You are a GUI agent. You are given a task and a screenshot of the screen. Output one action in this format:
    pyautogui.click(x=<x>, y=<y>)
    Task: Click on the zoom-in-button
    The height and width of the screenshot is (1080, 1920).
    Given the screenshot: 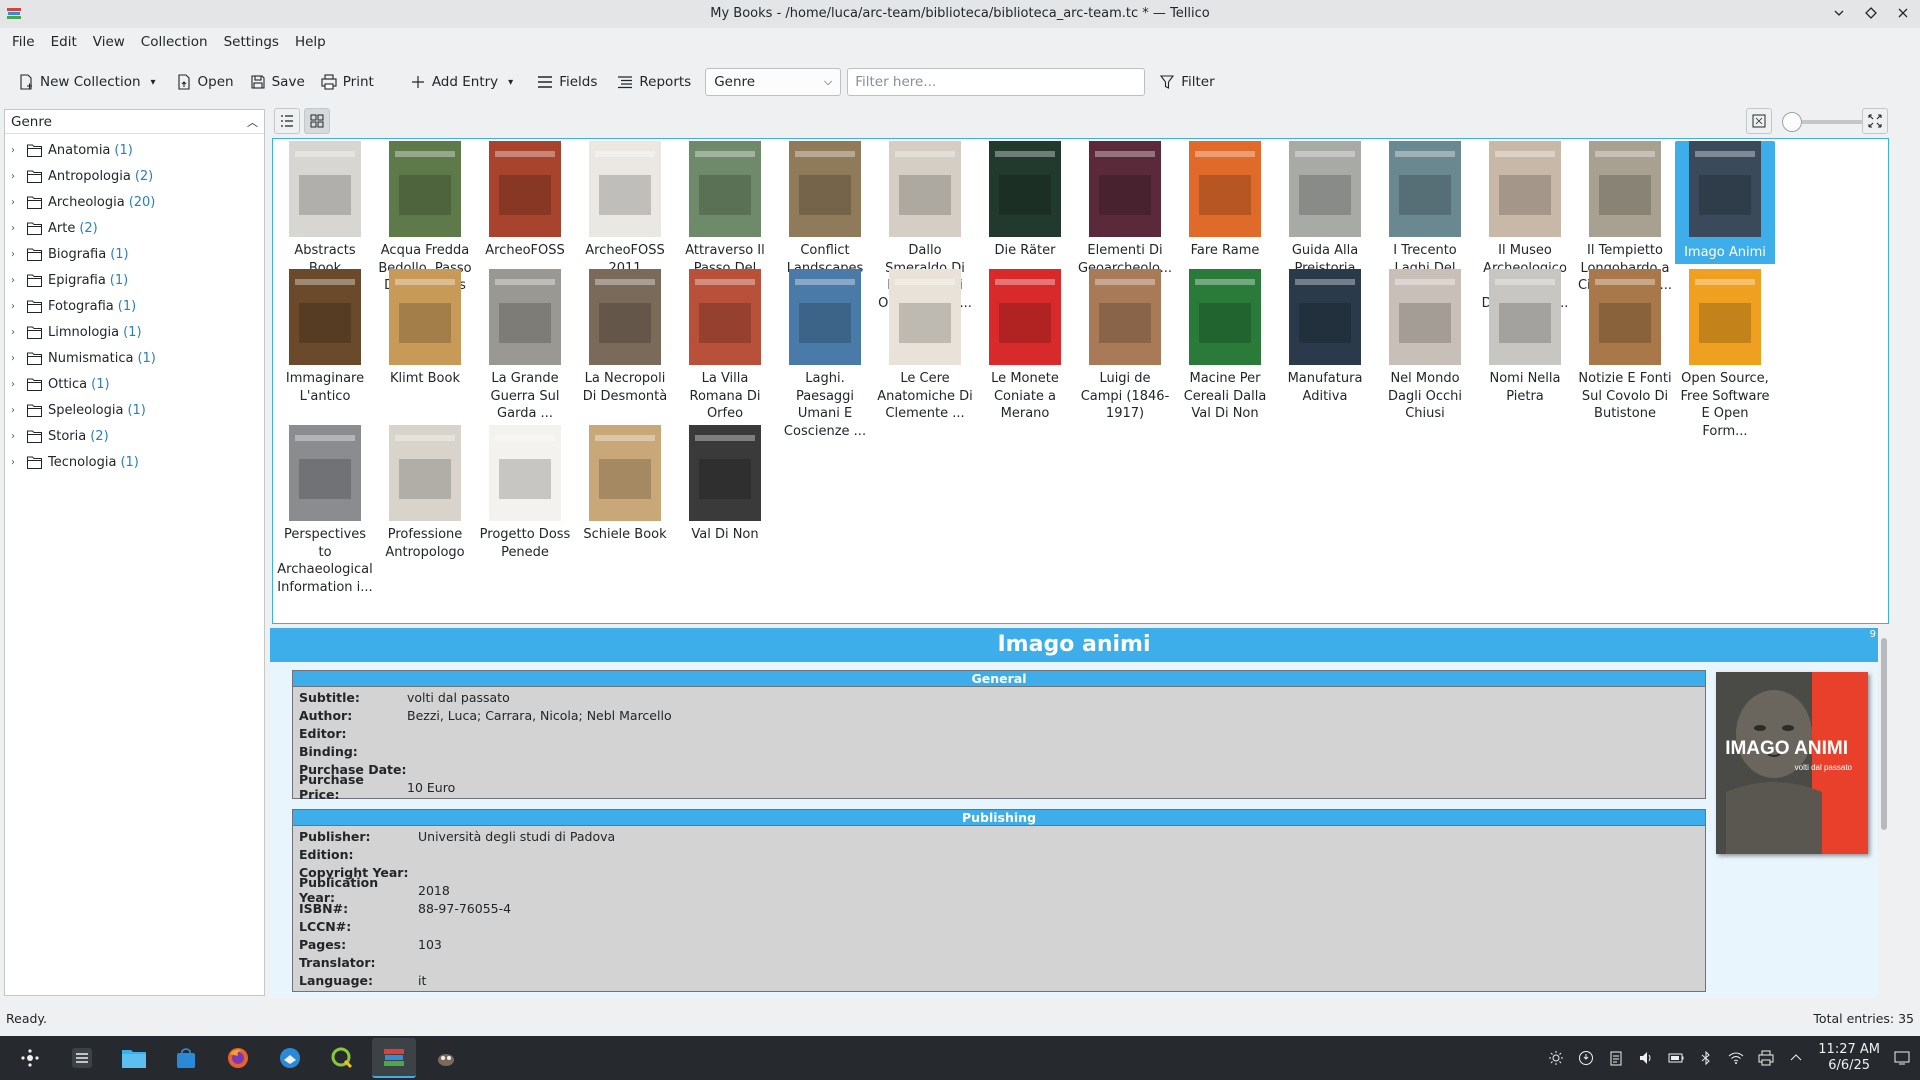 What is the action you would take?
    pyautogui.click(x=1875, y=121)
    